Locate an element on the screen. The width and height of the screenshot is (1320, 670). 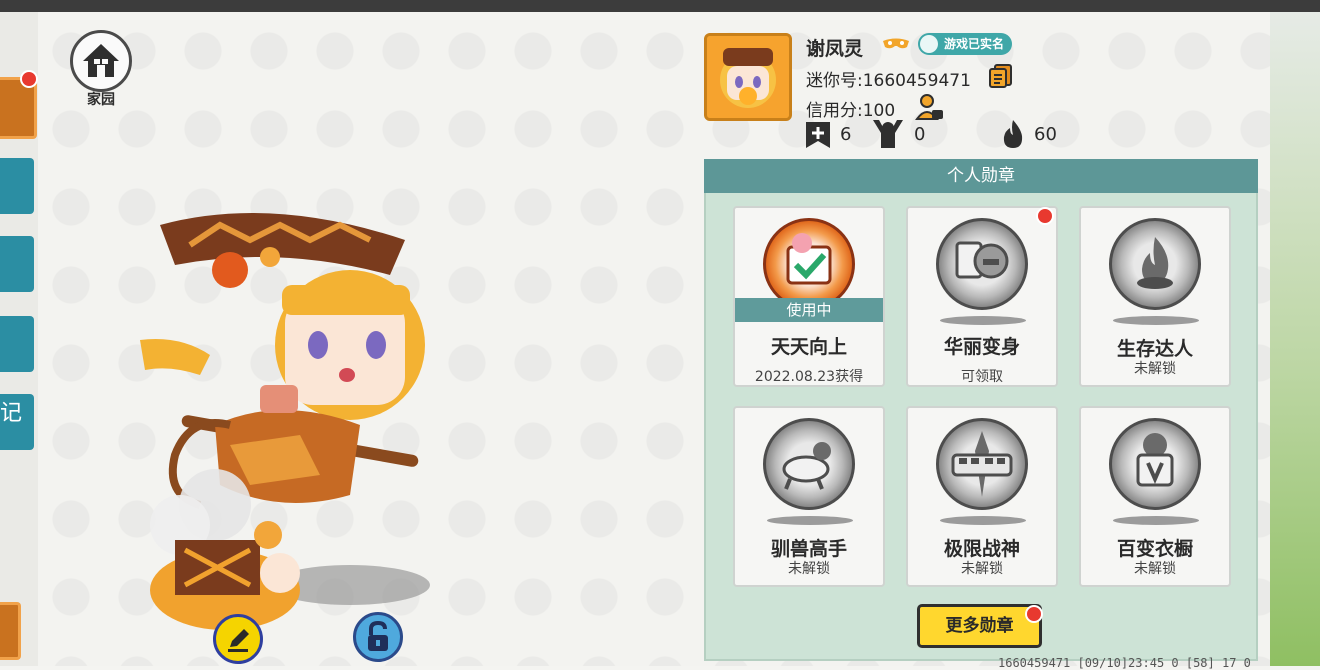
verified-label: 游戏已实名 is located at coordinates (974, 44).